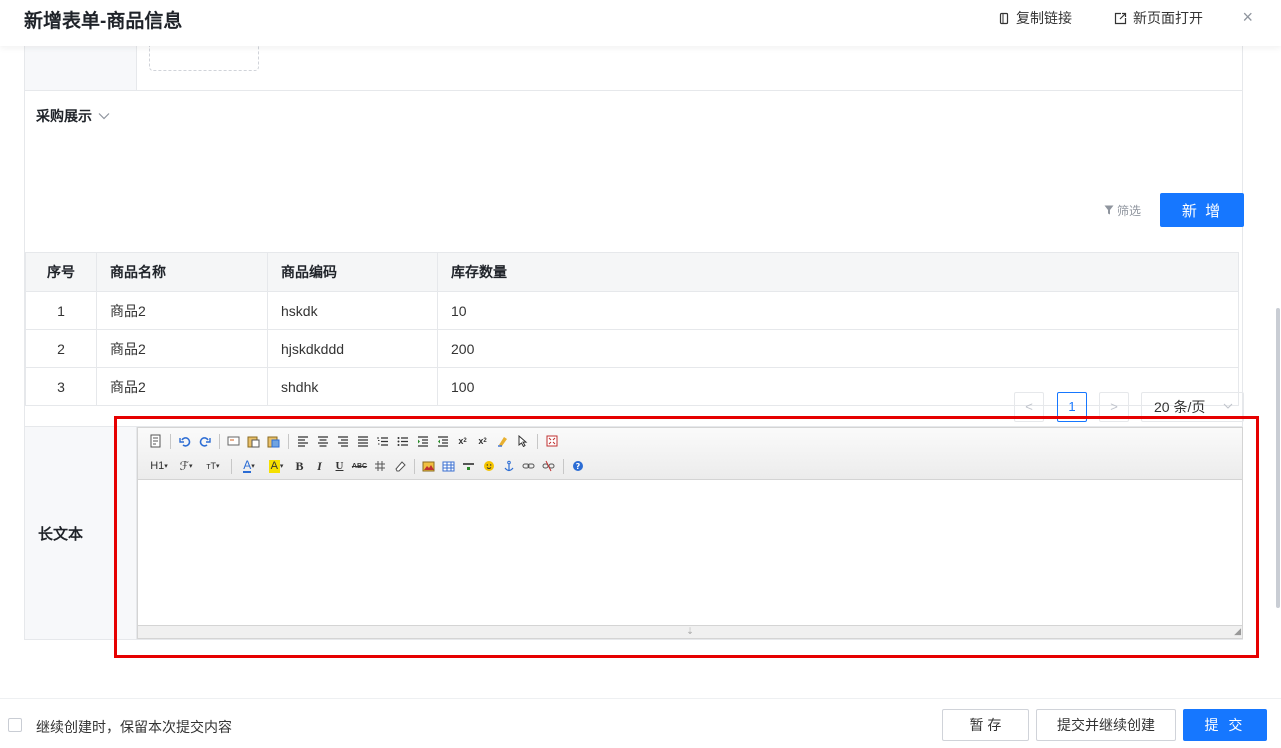 The width and height of the screenshot is (1281, 748). What do you see at coordinates (352, 386) in the screenshot?
I see `cell-product-code: shdhk` at bounding box center [352, 386].